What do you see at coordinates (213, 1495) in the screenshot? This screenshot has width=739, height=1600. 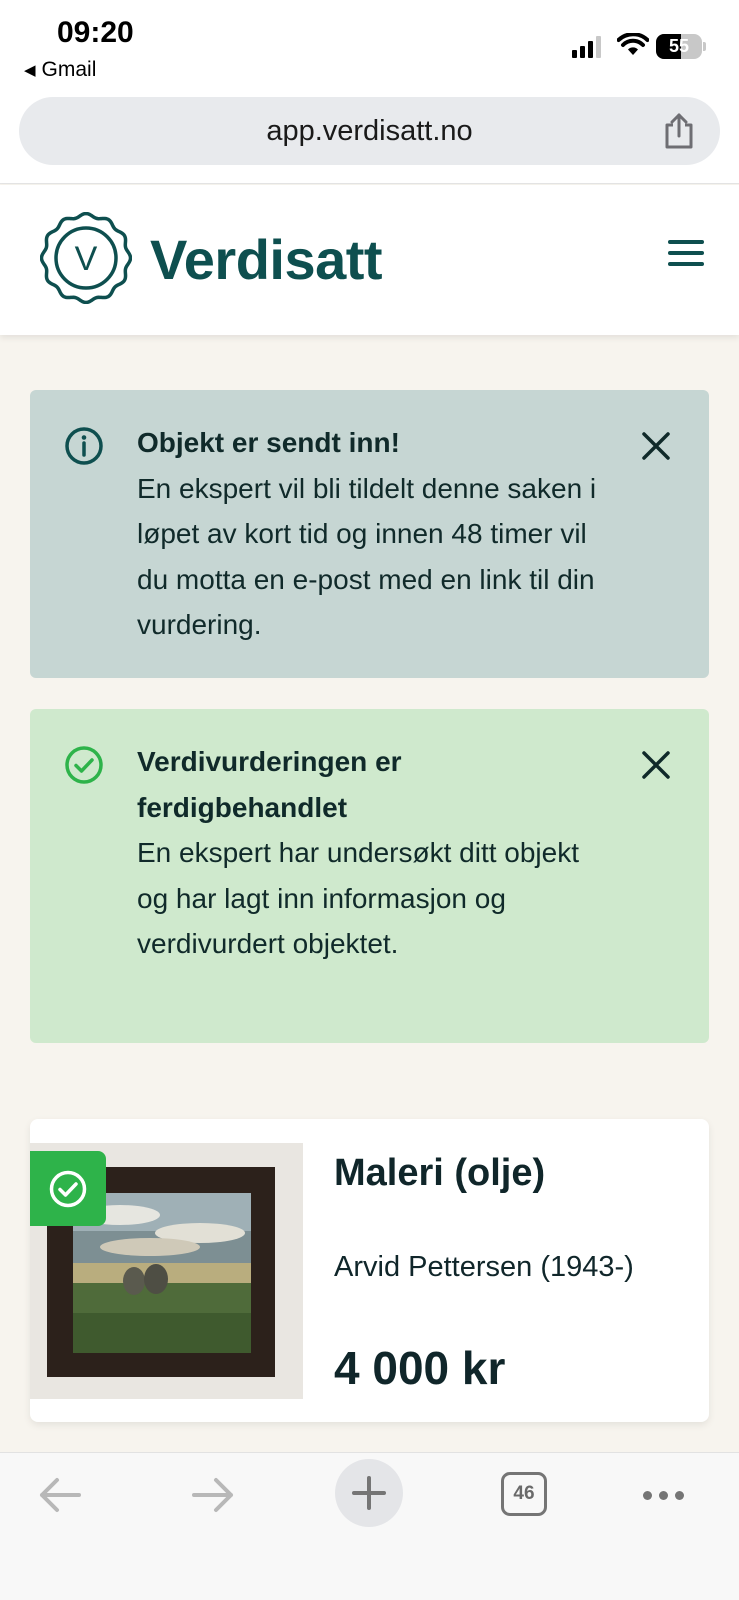 I see `forward-arrow-icon` at bounding box center [213, 1495].